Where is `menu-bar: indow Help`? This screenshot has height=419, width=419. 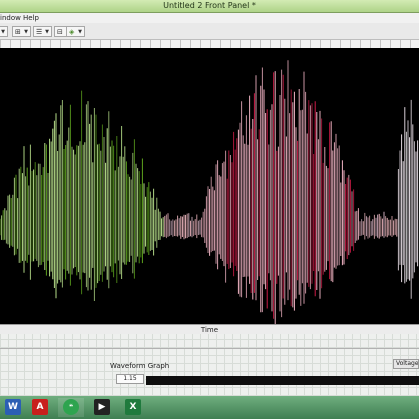
menu-bar: indow Help is located at coordinates (209, 18).